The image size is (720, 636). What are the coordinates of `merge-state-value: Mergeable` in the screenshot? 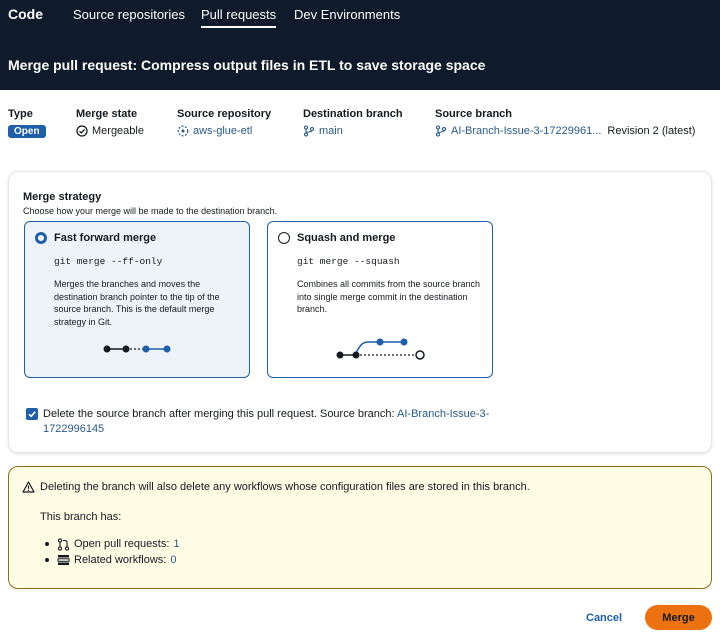 It's located at (118, 131).